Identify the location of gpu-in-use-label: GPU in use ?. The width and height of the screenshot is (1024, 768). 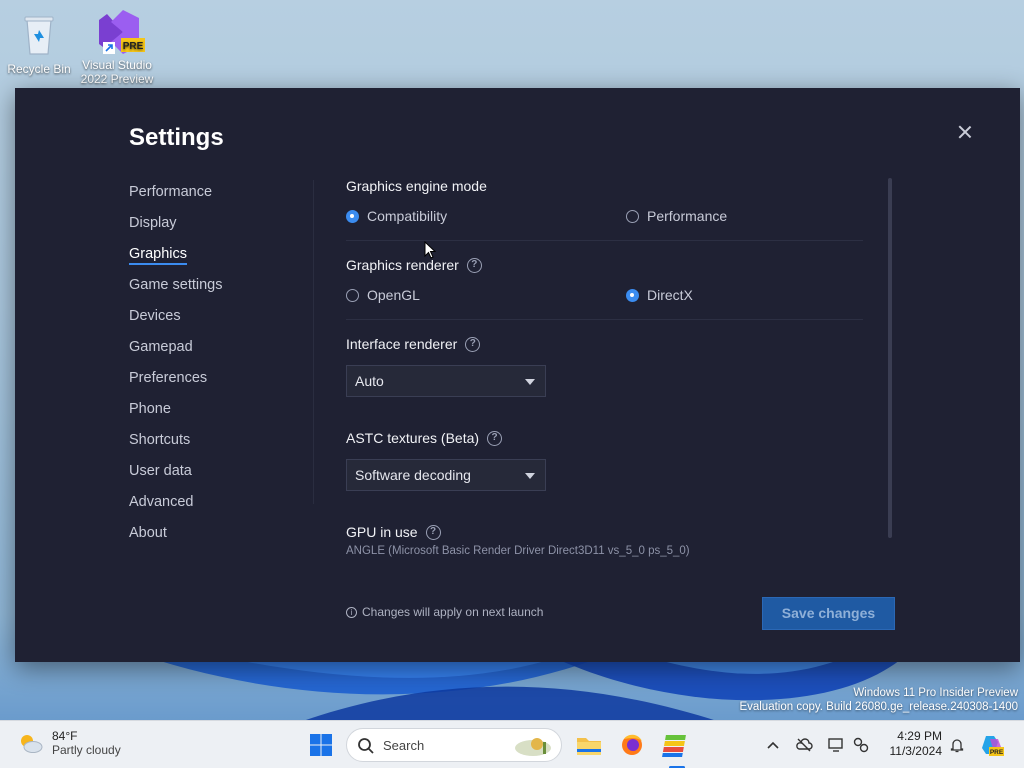
(393, 532).